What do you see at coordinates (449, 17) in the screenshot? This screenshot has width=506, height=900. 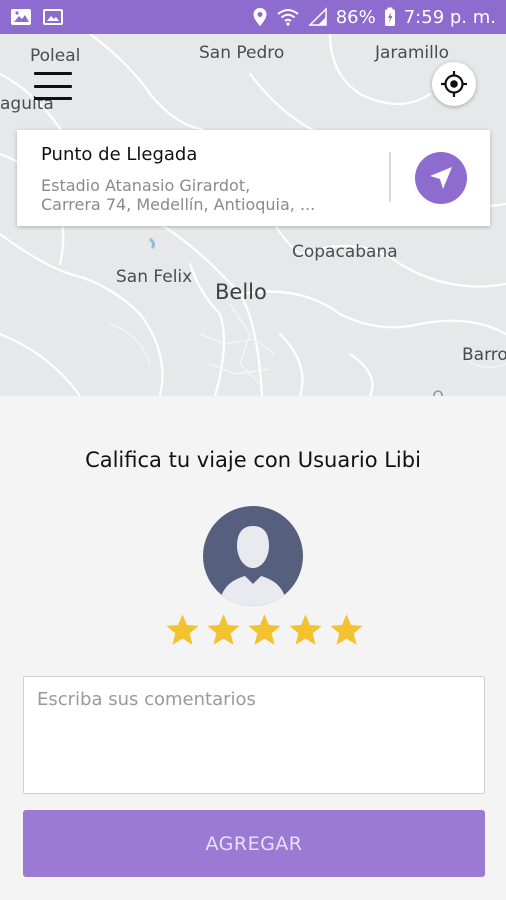 I see `clock: 7:59 p. m.` at bounding box center [449, 17].